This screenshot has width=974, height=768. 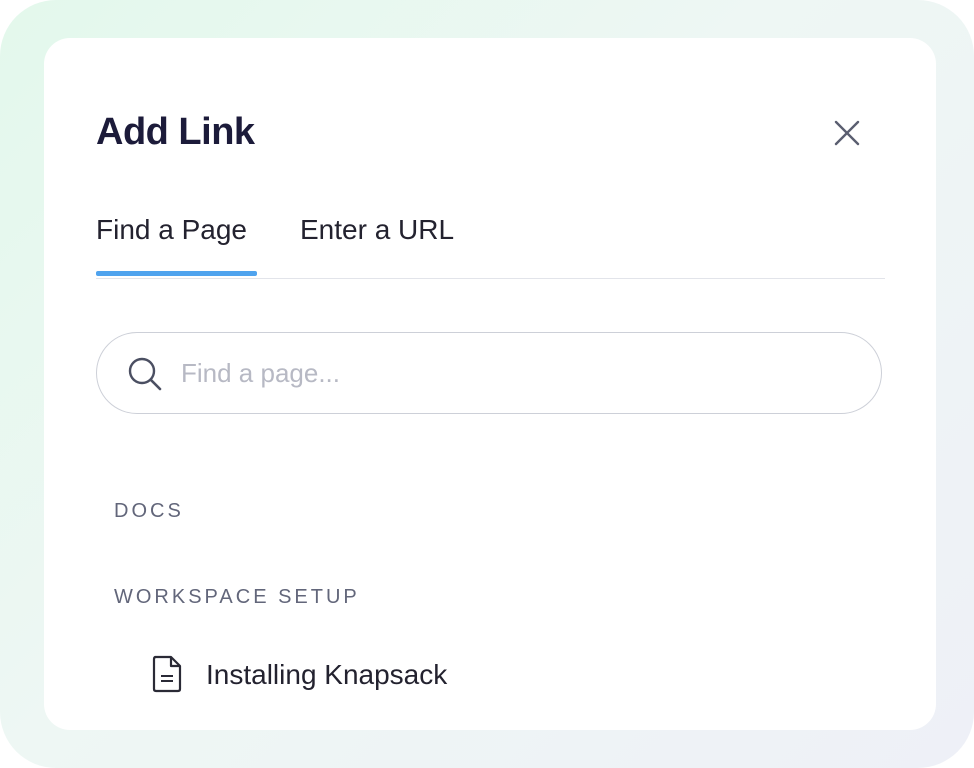 I want to click on search-box, so click(x=489, y=373).